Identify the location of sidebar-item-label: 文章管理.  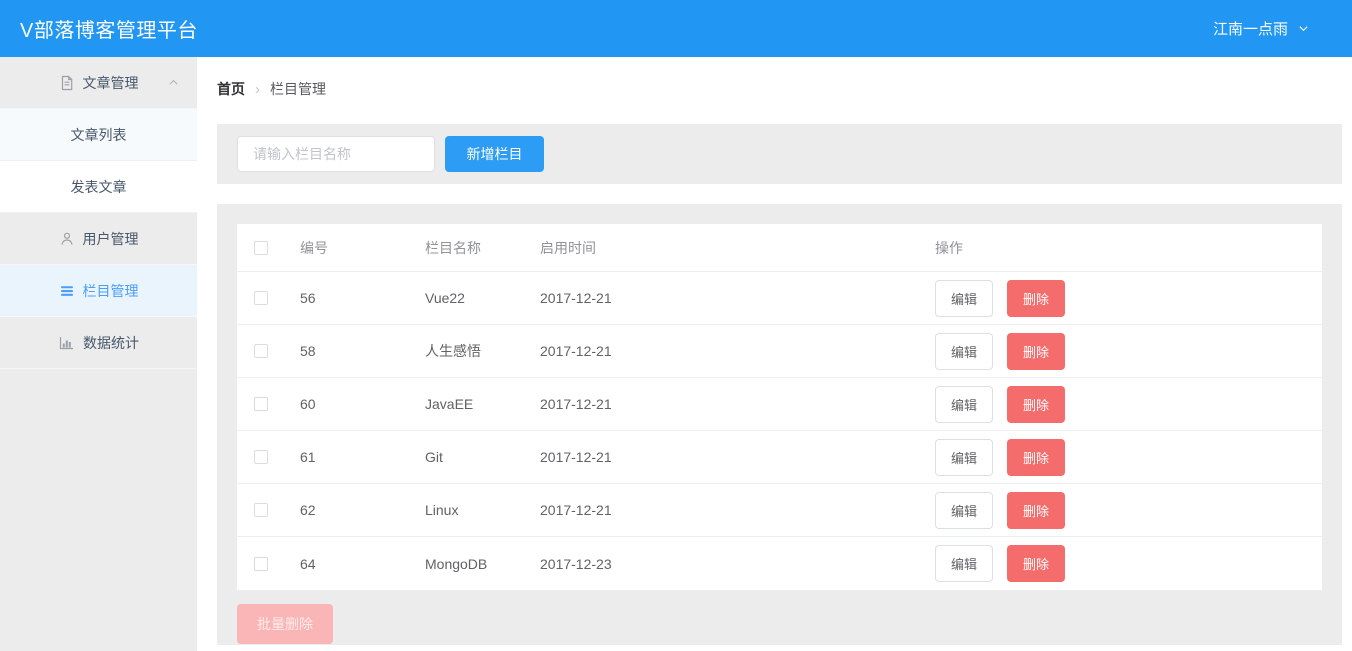
(110, 82).